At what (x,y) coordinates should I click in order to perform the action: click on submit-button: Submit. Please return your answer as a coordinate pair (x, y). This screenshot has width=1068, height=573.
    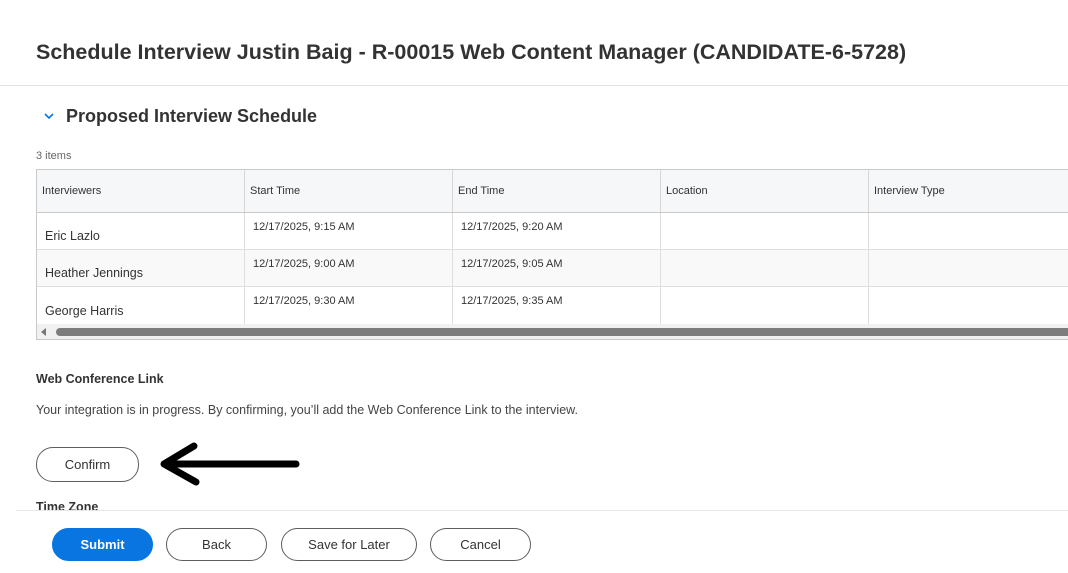
    Looking at the image, I should click on (102, 544).